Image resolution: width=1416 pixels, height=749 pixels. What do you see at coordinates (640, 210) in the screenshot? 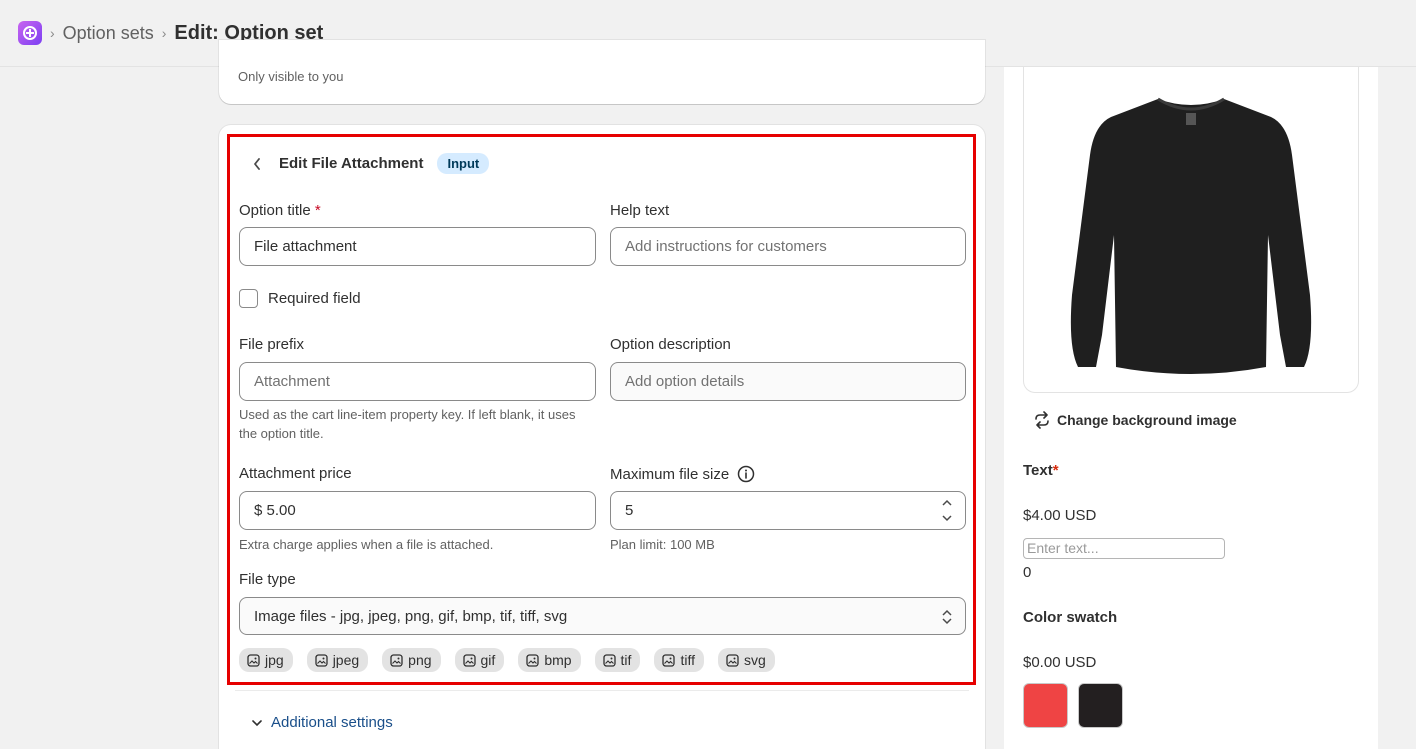
I see `help-text-label: Help text` at bounding box center [640, 210].